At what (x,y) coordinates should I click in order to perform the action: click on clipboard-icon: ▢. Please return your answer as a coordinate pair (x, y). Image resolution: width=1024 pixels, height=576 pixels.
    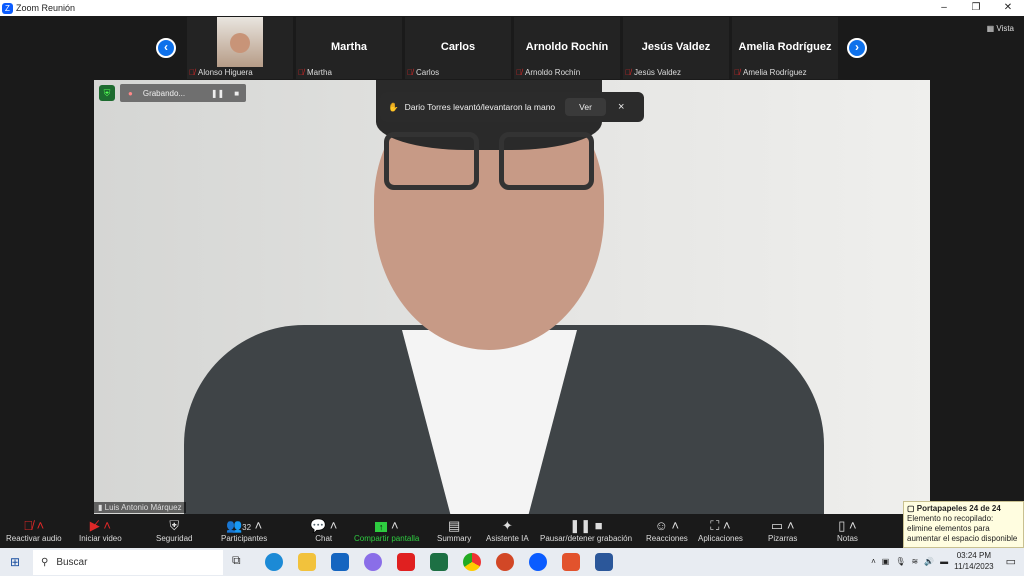
    Looking at the image, I should click on (912, 508).